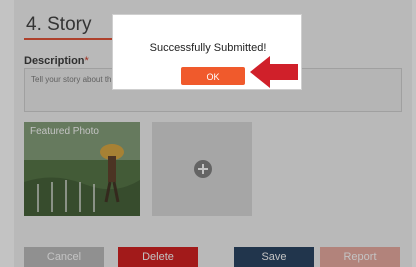 This screenshot has height=267, width=416. Describe the element at coordinates (208, 48) in the screenshot. I see `dialog-message: Successfully Submitted!` at that location.